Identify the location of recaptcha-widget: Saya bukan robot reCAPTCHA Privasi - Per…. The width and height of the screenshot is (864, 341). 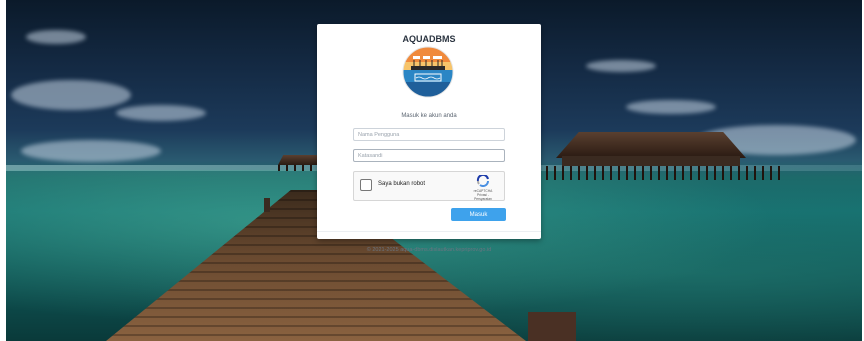
(429, 186).